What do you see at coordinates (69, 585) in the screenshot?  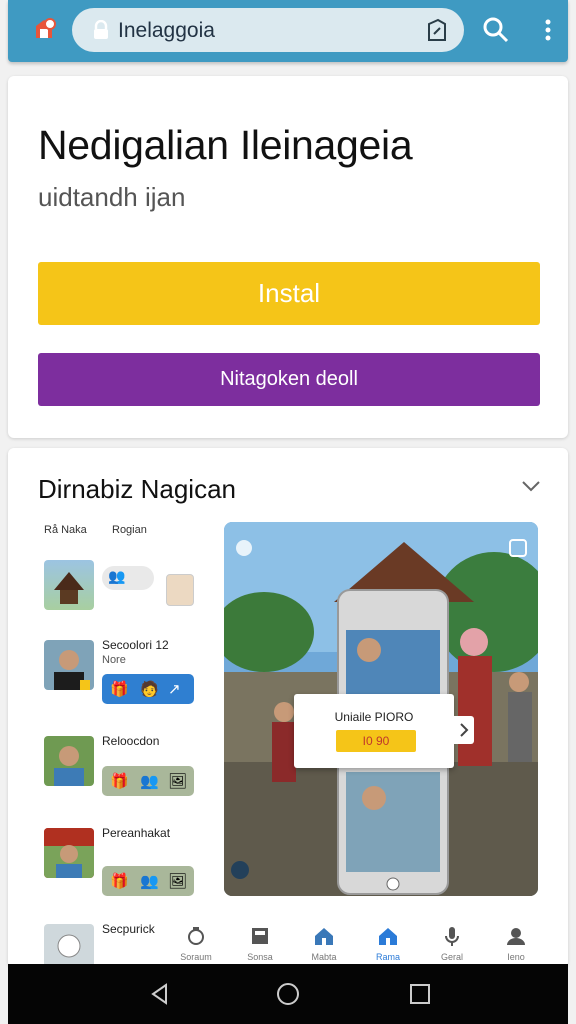 I see `temple-thumbnail` at bounding box center [69, 585].